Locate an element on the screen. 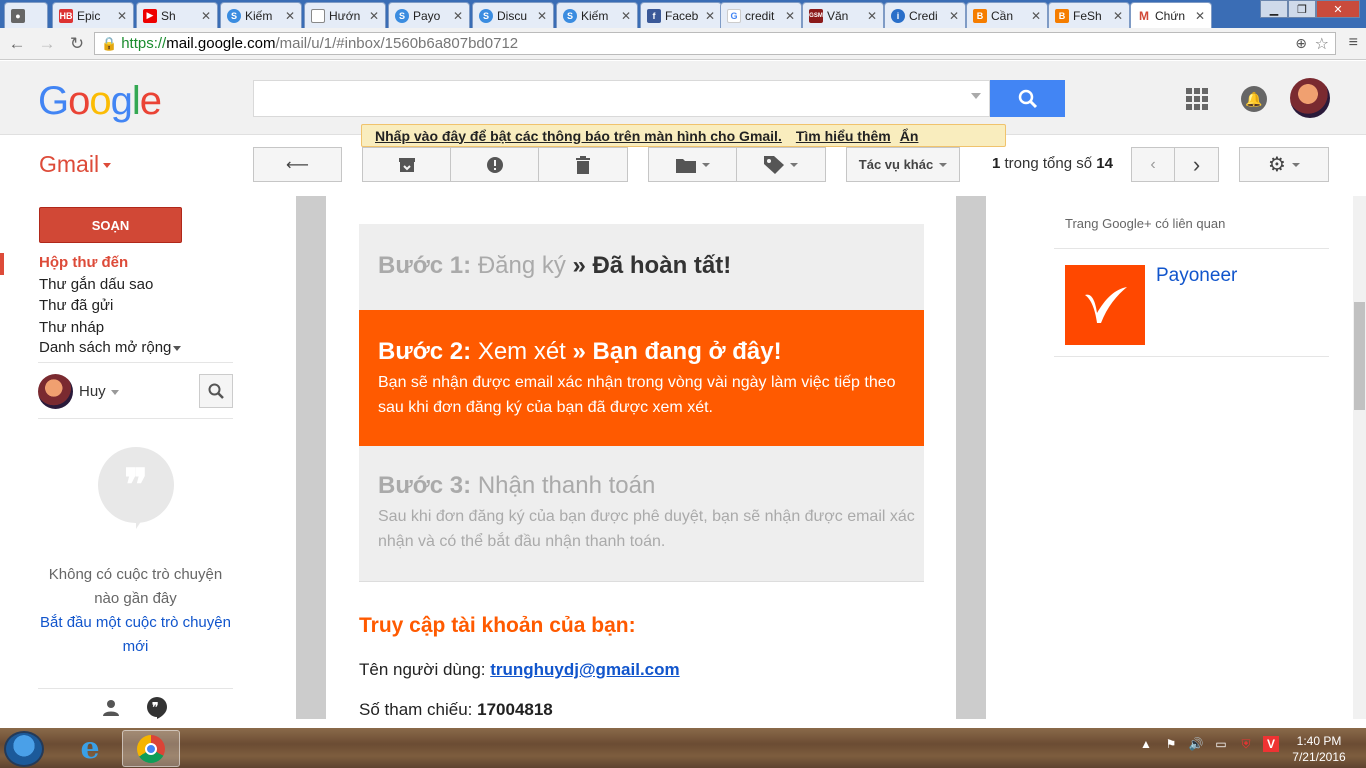 This screenshot has height=768, width=1366. network-icon: ▭ is located at coordinates (1221, 744).